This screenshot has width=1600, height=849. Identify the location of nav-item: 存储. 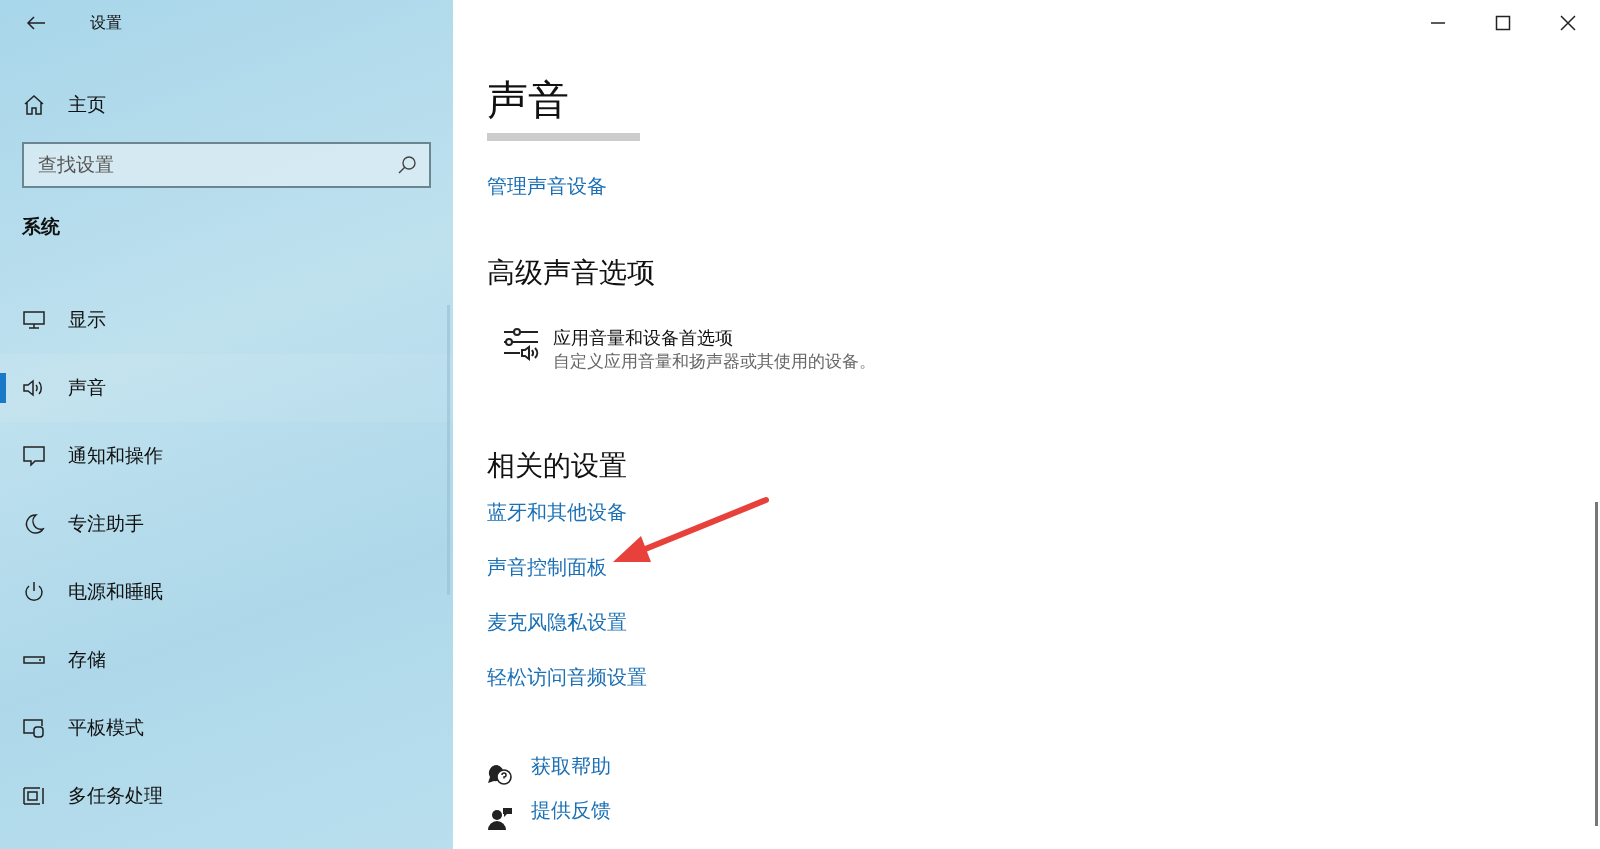
(226, 660).